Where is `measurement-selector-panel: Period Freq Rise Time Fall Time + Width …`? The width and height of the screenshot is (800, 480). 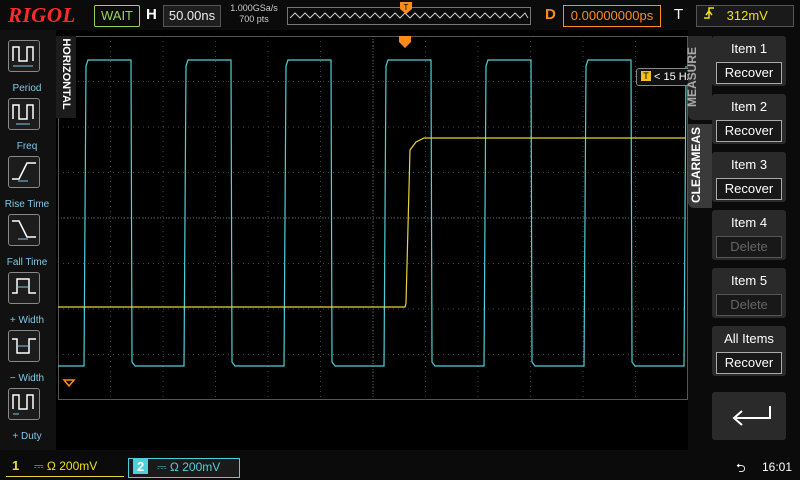
measurement-selector-panel: Period Freq Rise Time Fall Time + Width … is located at coordinates (28, 240).